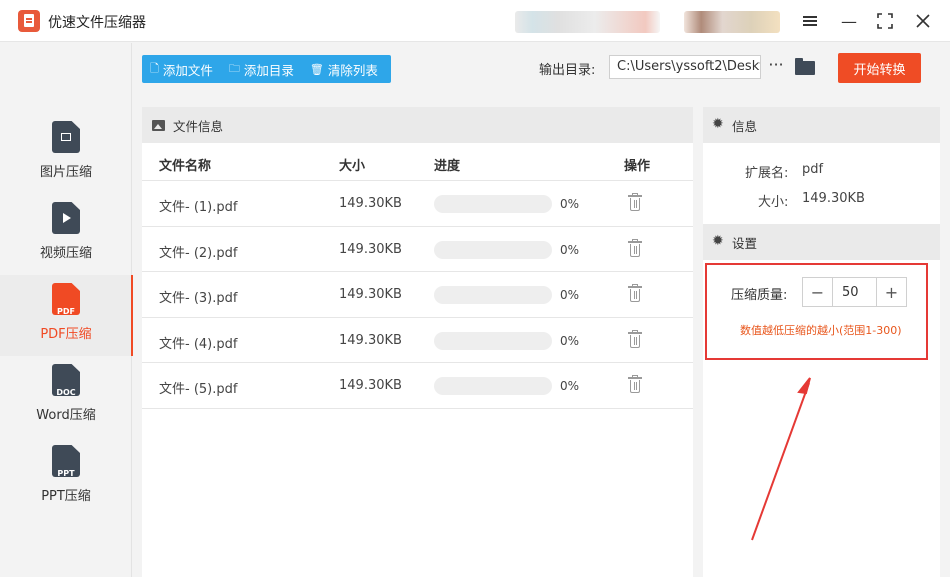 The image size is (950, 577). What do you see at coordinates (66, 496) in the screenshot?
I see `sidebar-item-label: PPT压缩` at bounding box center [66, 496].